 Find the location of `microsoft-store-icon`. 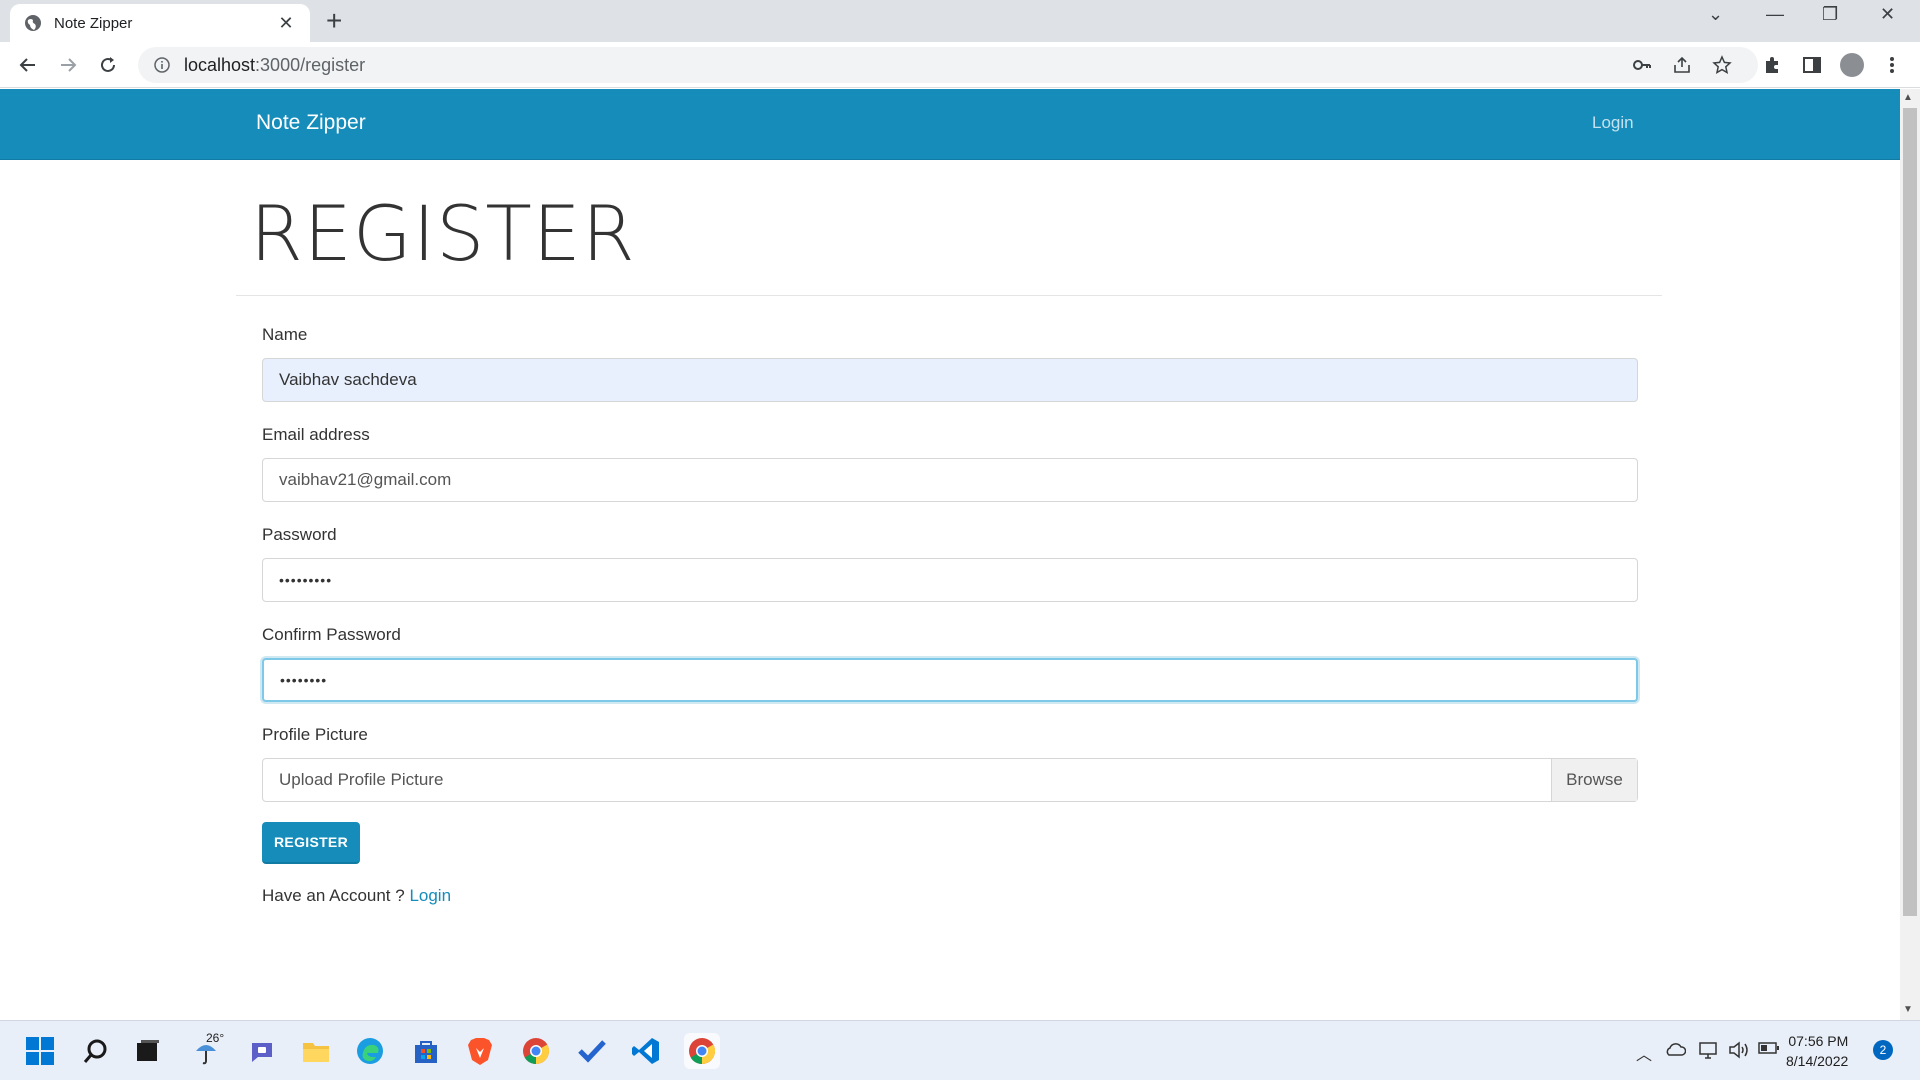

microsoft-store-icon is located at coordinates (426, 1051).